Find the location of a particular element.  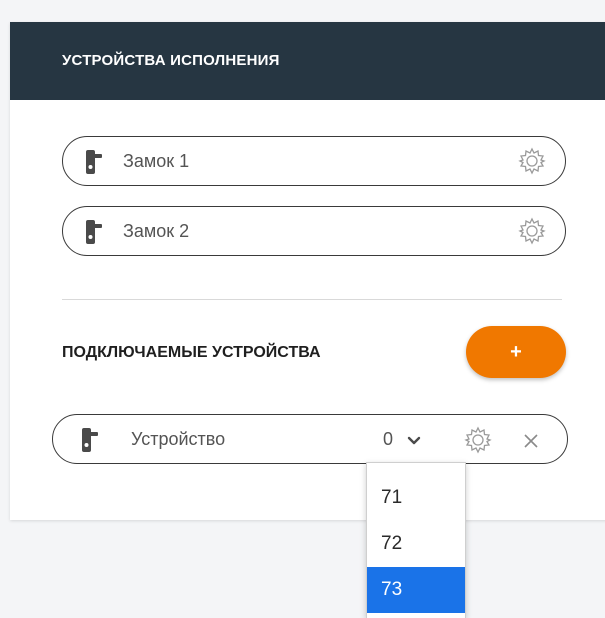

panel-header: УСТРОЙСТВА ИСПОЛНЕНИЯ is located at coordinates (307, 61).